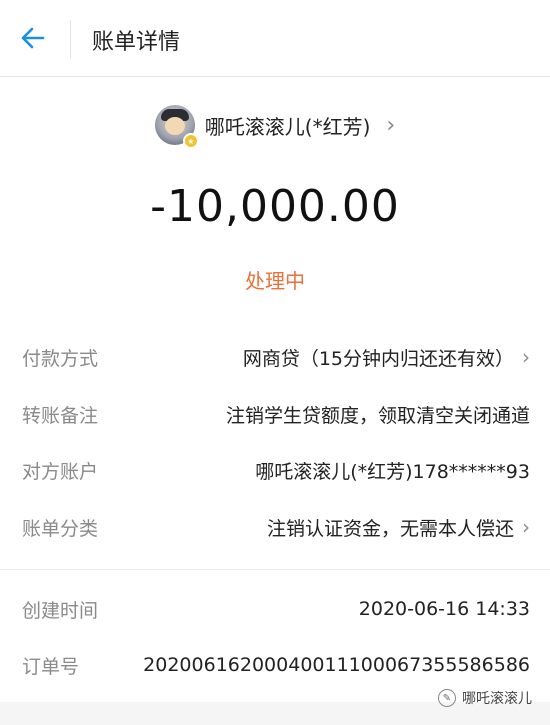 This screenshot has width=550, height=725. I want to click on counterparty-account-row: 对方账户 哪吒滚滚儿(*红芳)178******93, so click(276, 470).